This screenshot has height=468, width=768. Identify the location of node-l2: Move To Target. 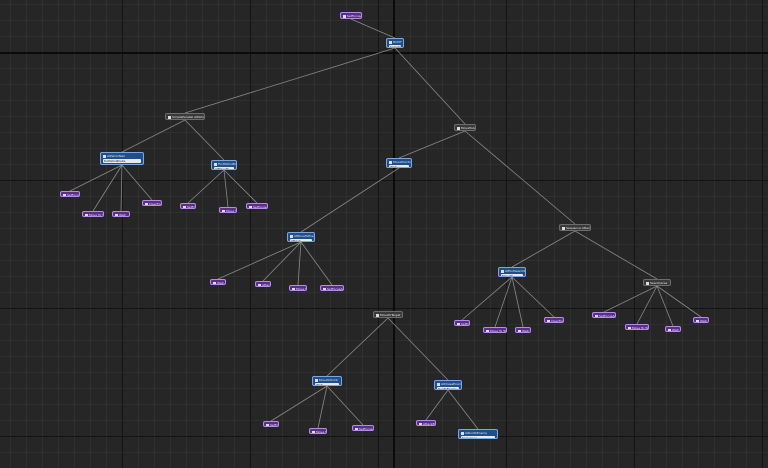
(93, 214).